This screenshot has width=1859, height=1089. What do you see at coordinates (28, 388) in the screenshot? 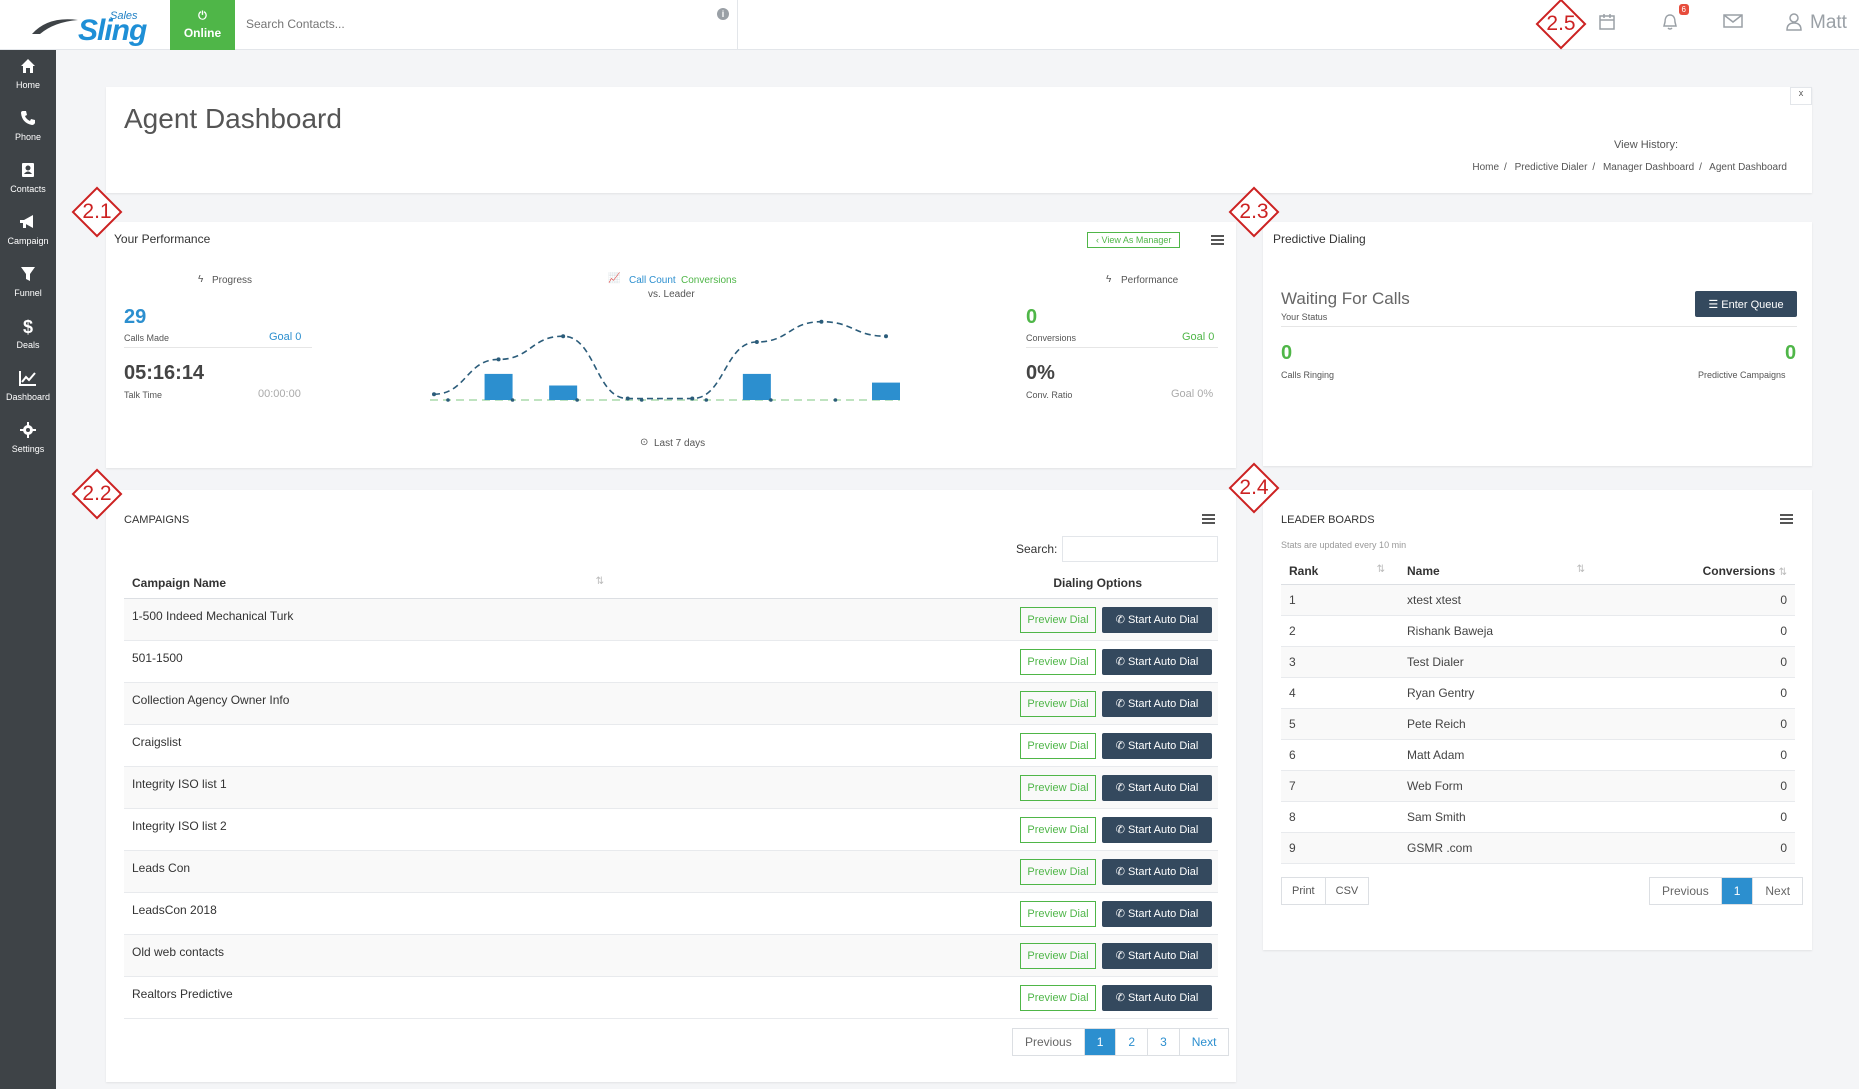
I see `sidebar-item-dashboard: Dashboard` at bounding box center [28, 388].